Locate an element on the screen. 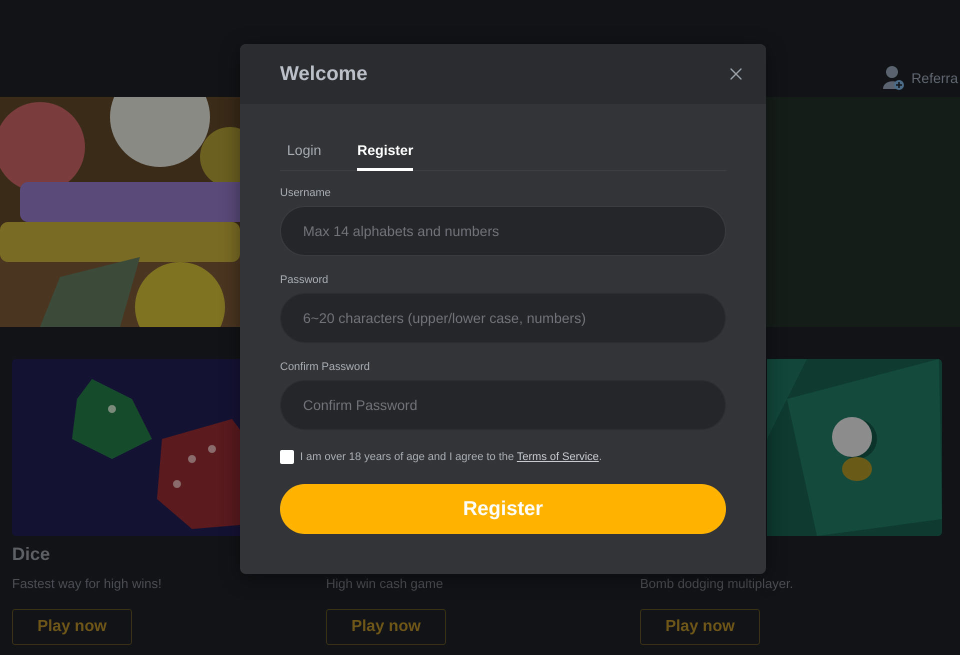 The image size is (960, 655). input-field: Max 14 alphabets and numbers is located at coordinates (503, 231).